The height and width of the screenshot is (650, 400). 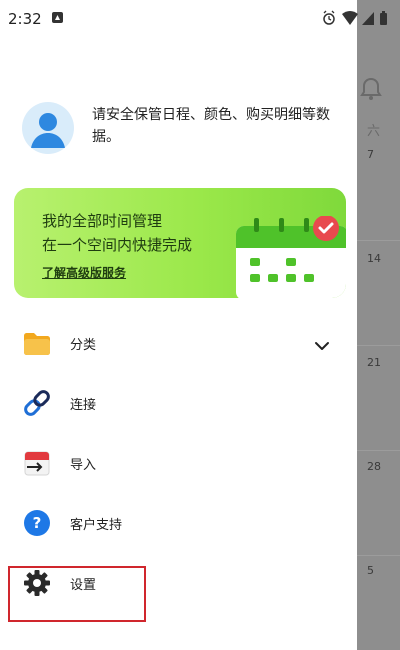 What do you see at coordinates (200, 19) in the screenshot?
I see `status-bar: 2:32` at bounding box center [200, 19].